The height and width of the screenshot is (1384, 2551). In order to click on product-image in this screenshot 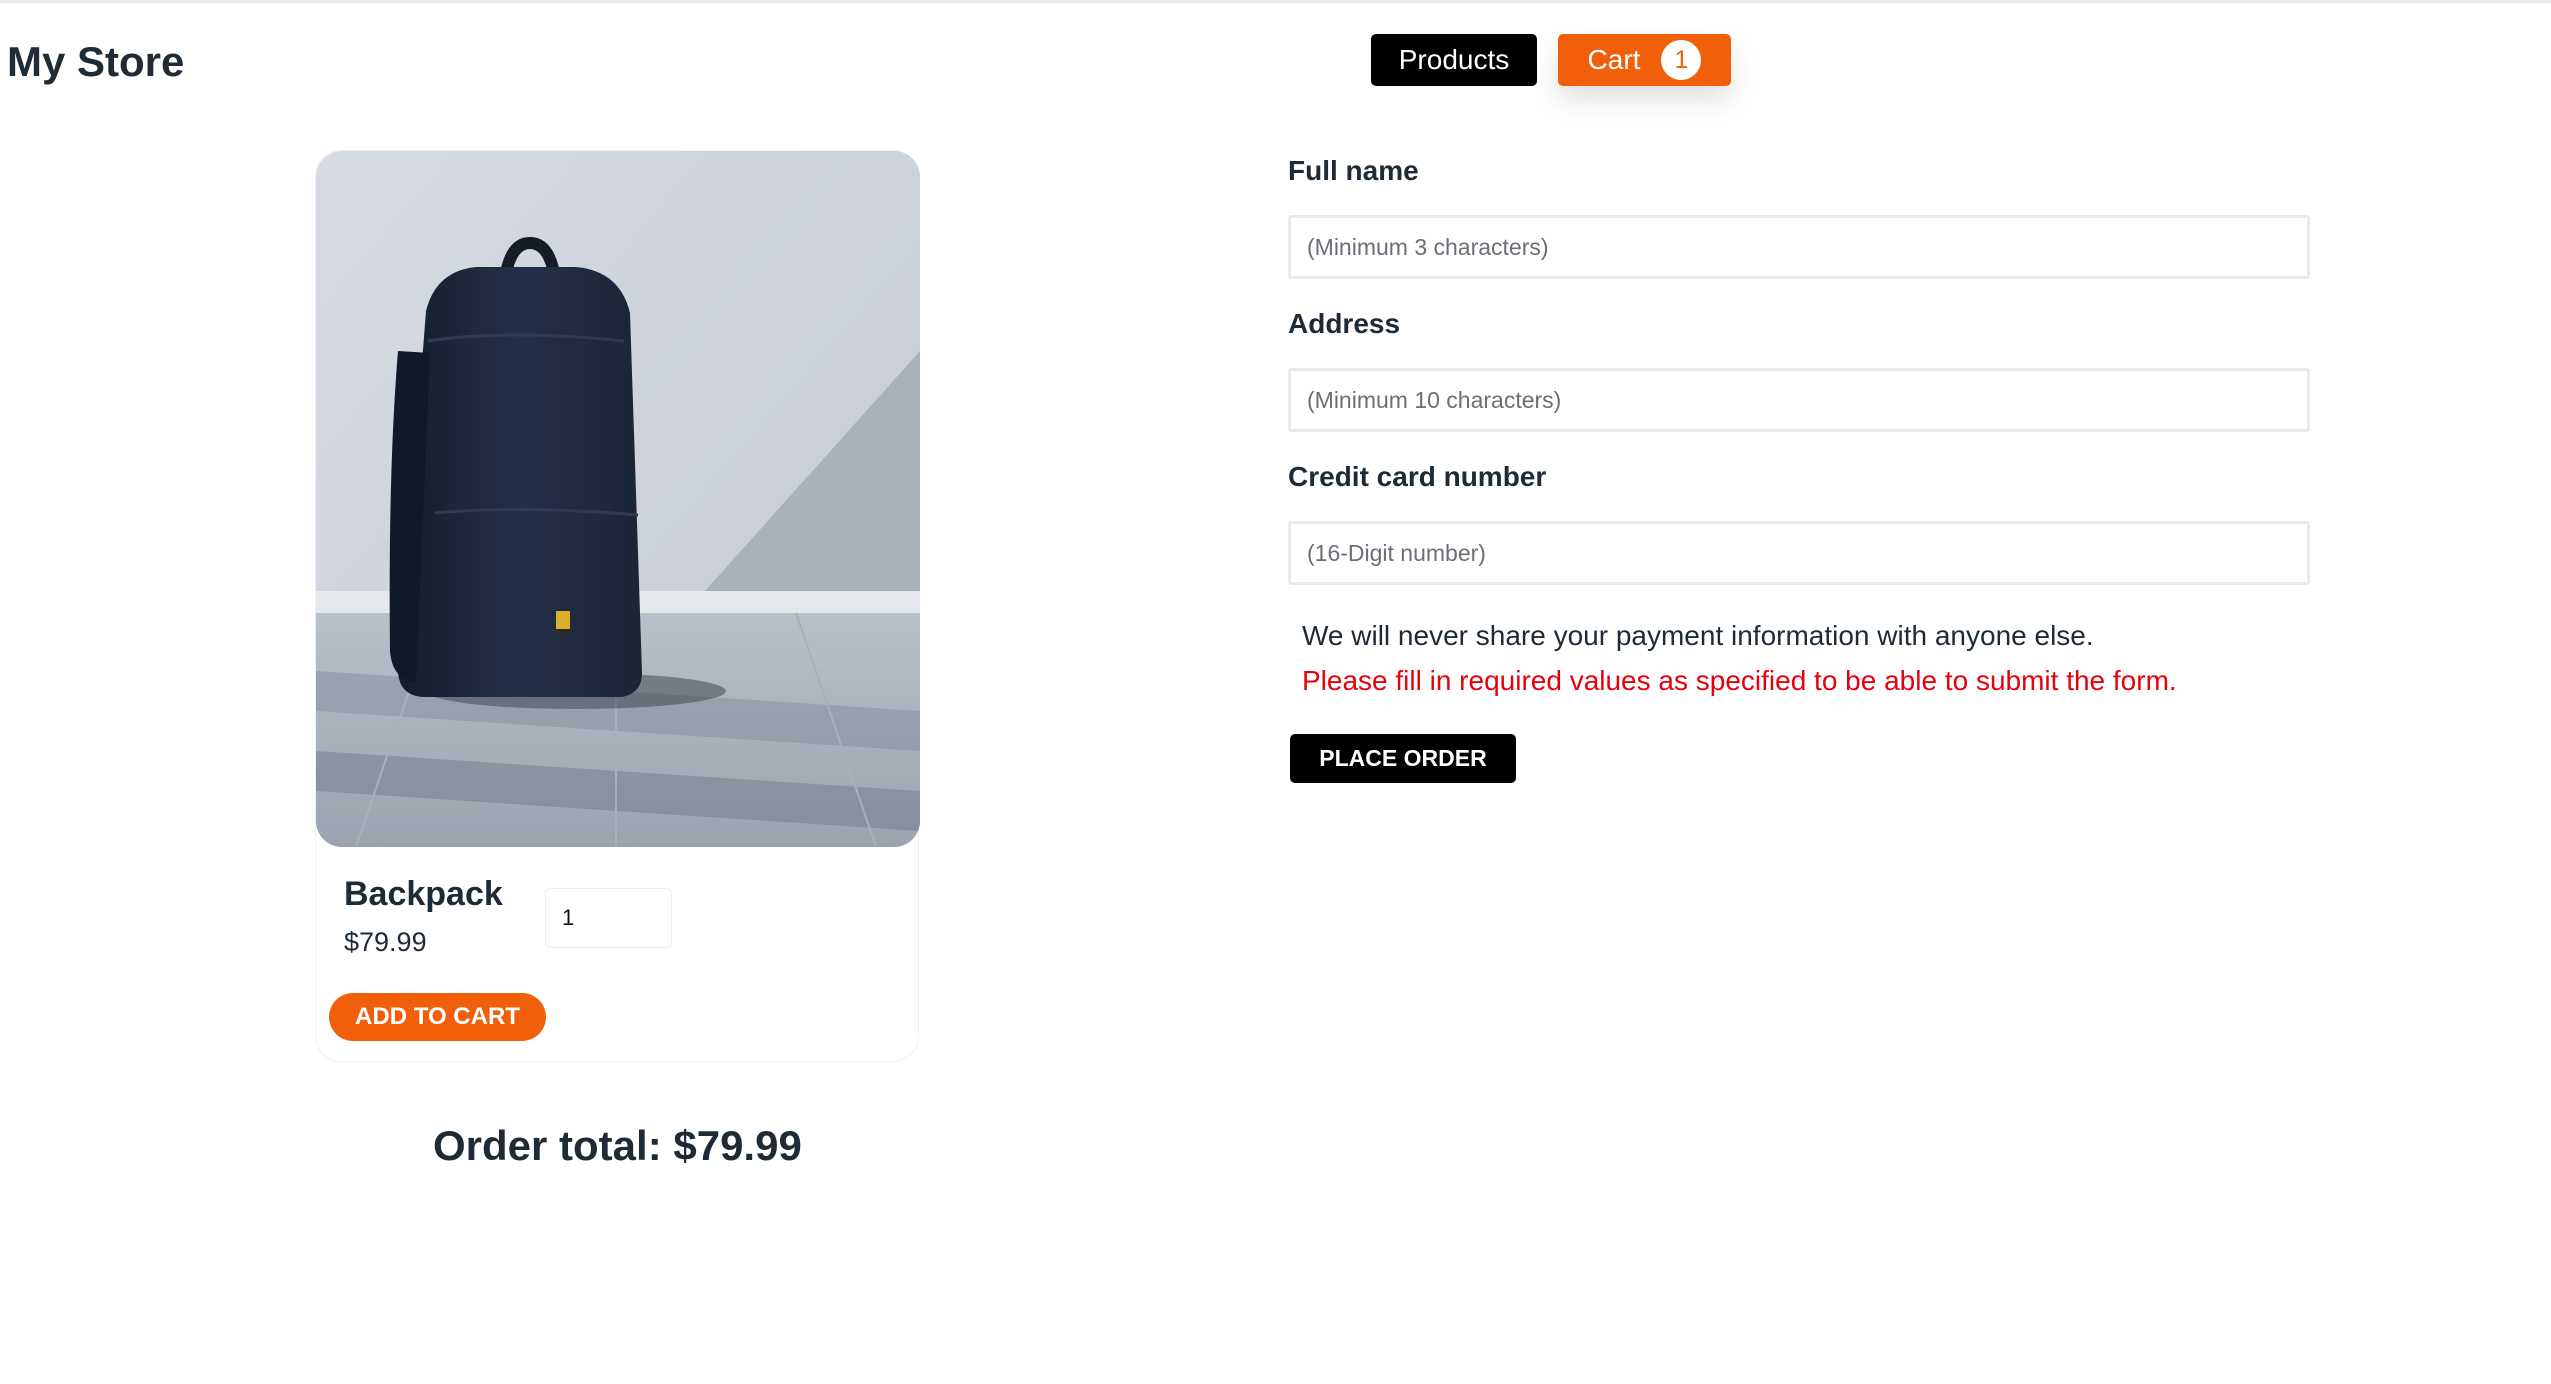, I will do `click(618, 499)`.